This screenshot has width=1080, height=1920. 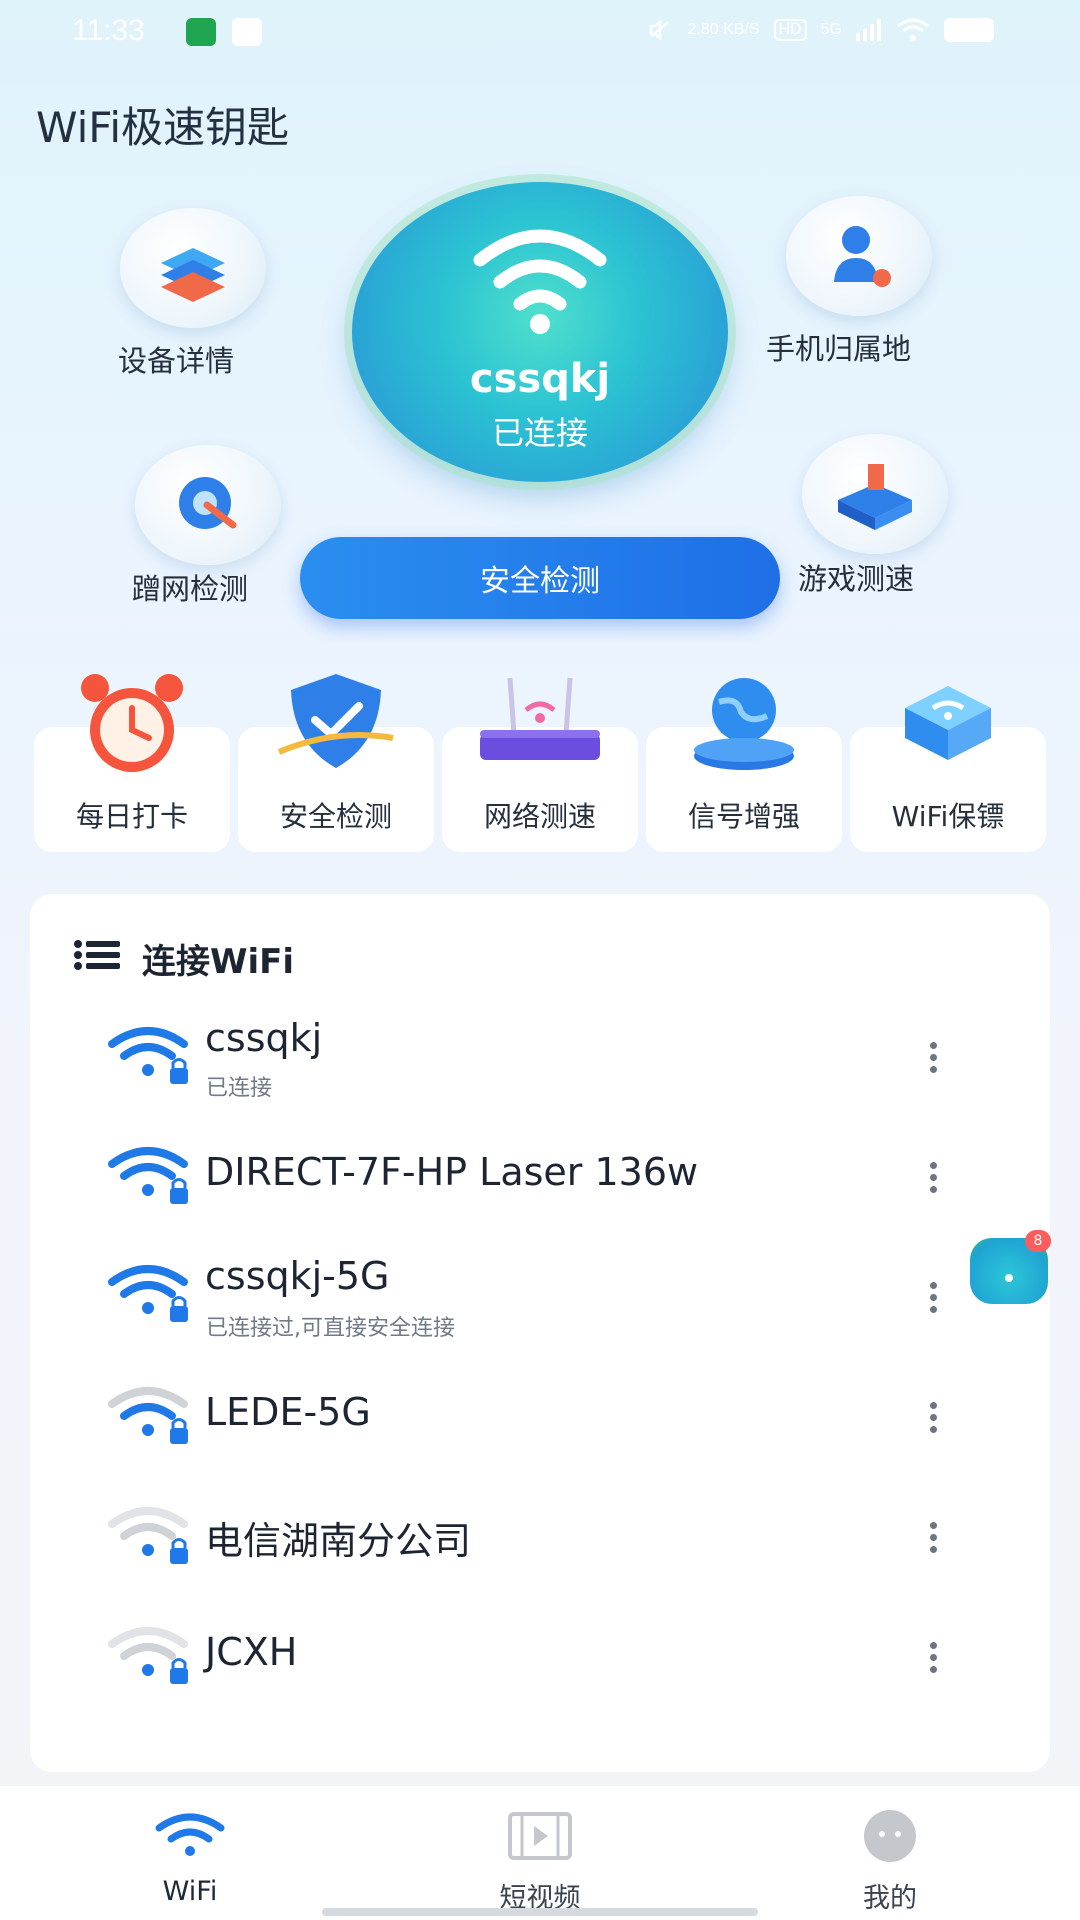 I want to click on home-indicator, so click(x=540, y=1912).